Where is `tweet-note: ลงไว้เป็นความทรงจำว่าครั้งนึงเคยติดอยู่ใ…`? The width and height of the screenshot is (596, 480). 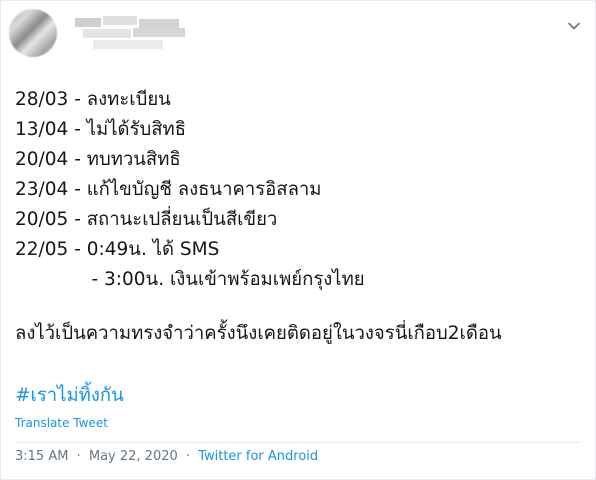
tweet-note: ลงไว้เป็นความทรงจำว่าครั้งนึงเคยติดอยู่ใ… is located at coordinates (258, 333).